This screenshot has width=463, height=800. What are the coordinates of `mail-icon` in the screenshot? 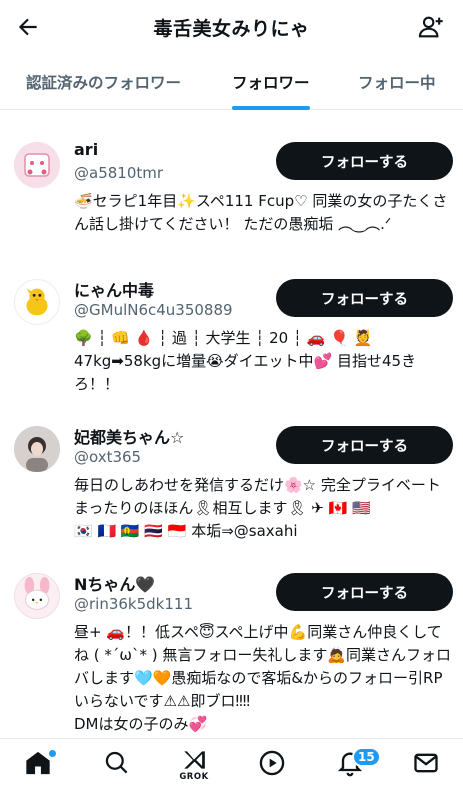 It's located at (426, 763).